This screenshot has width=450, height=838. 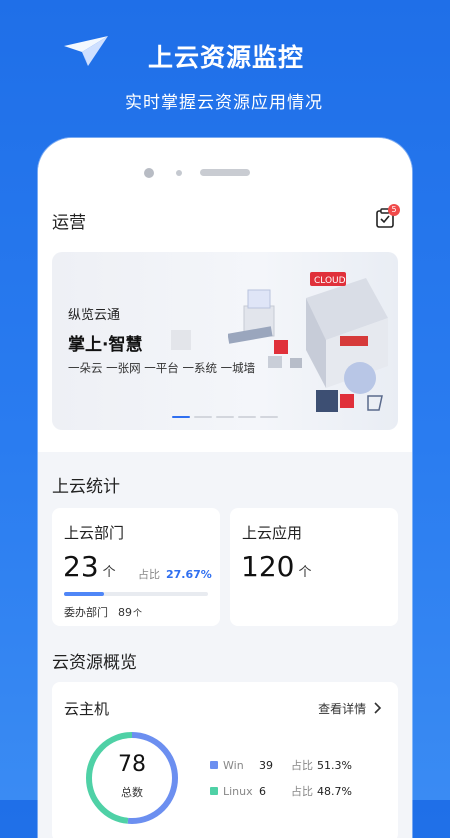 I want to click on apps-card: 上云应用 120 个, so click(x=314, y=567).